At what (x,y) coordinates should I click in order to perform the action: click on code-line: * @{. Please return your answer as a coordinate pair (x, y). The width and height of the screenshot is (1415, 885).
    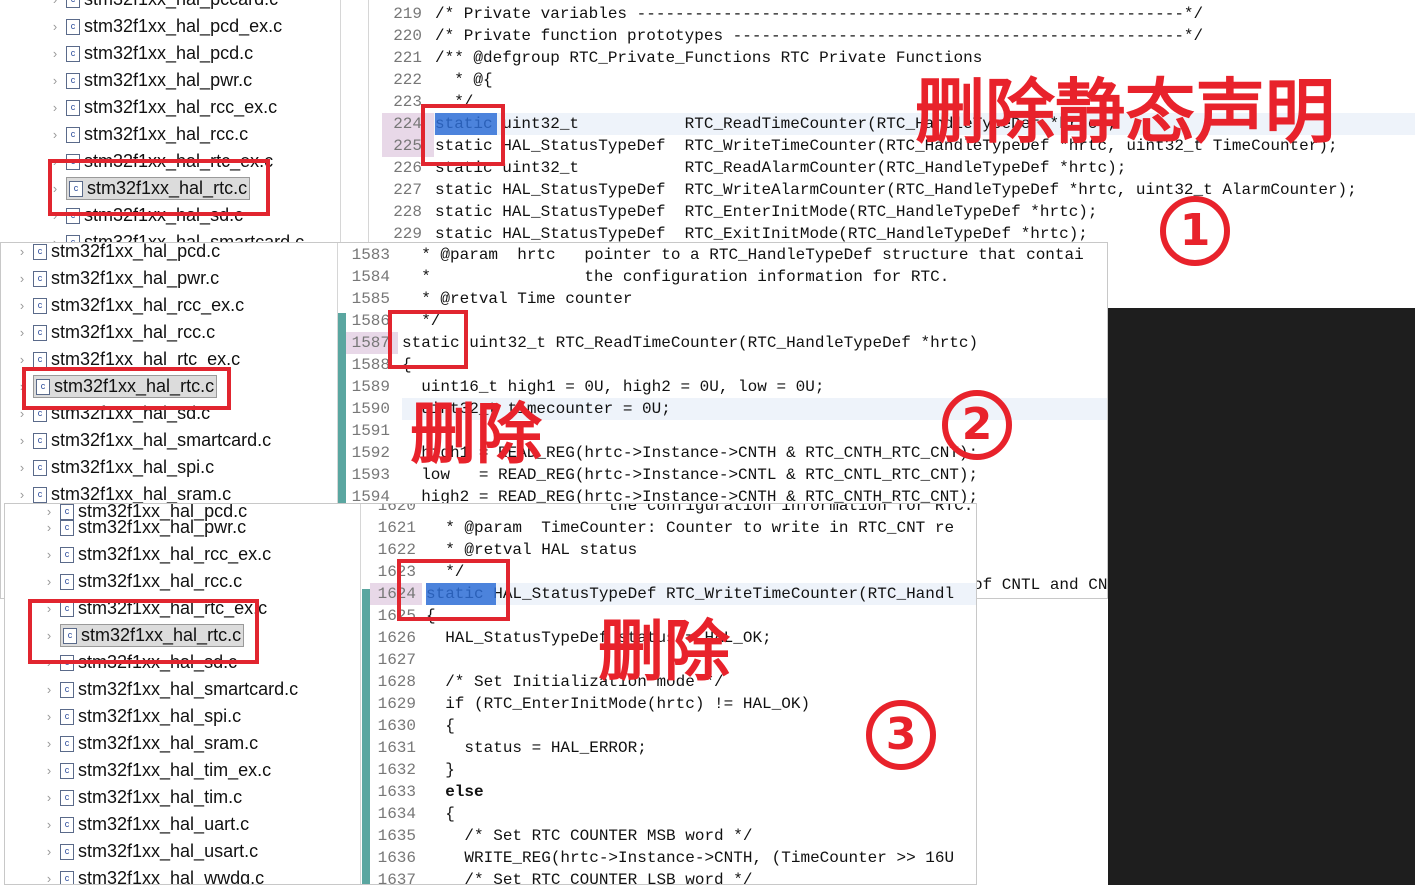
    Looking at the image, I should click on (464, 80).